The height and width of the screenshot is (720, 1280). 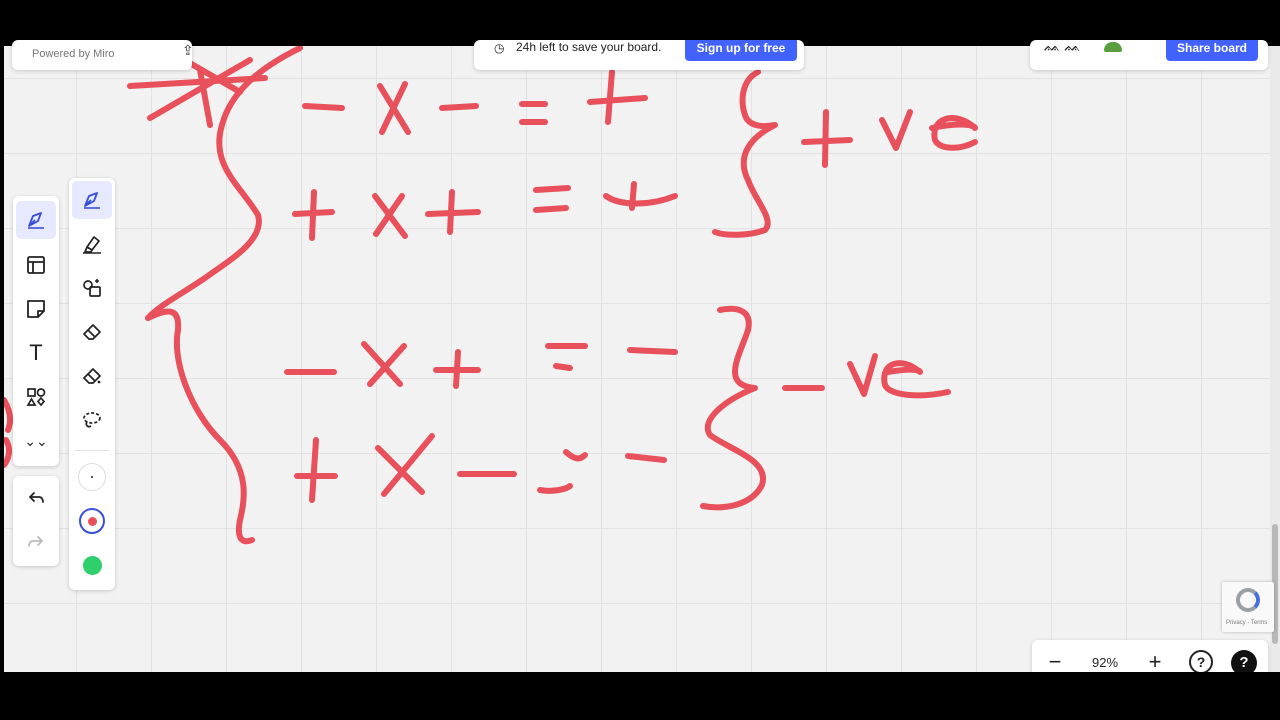 I want to click on smart-draw-icon, so click(x=92, y=288).